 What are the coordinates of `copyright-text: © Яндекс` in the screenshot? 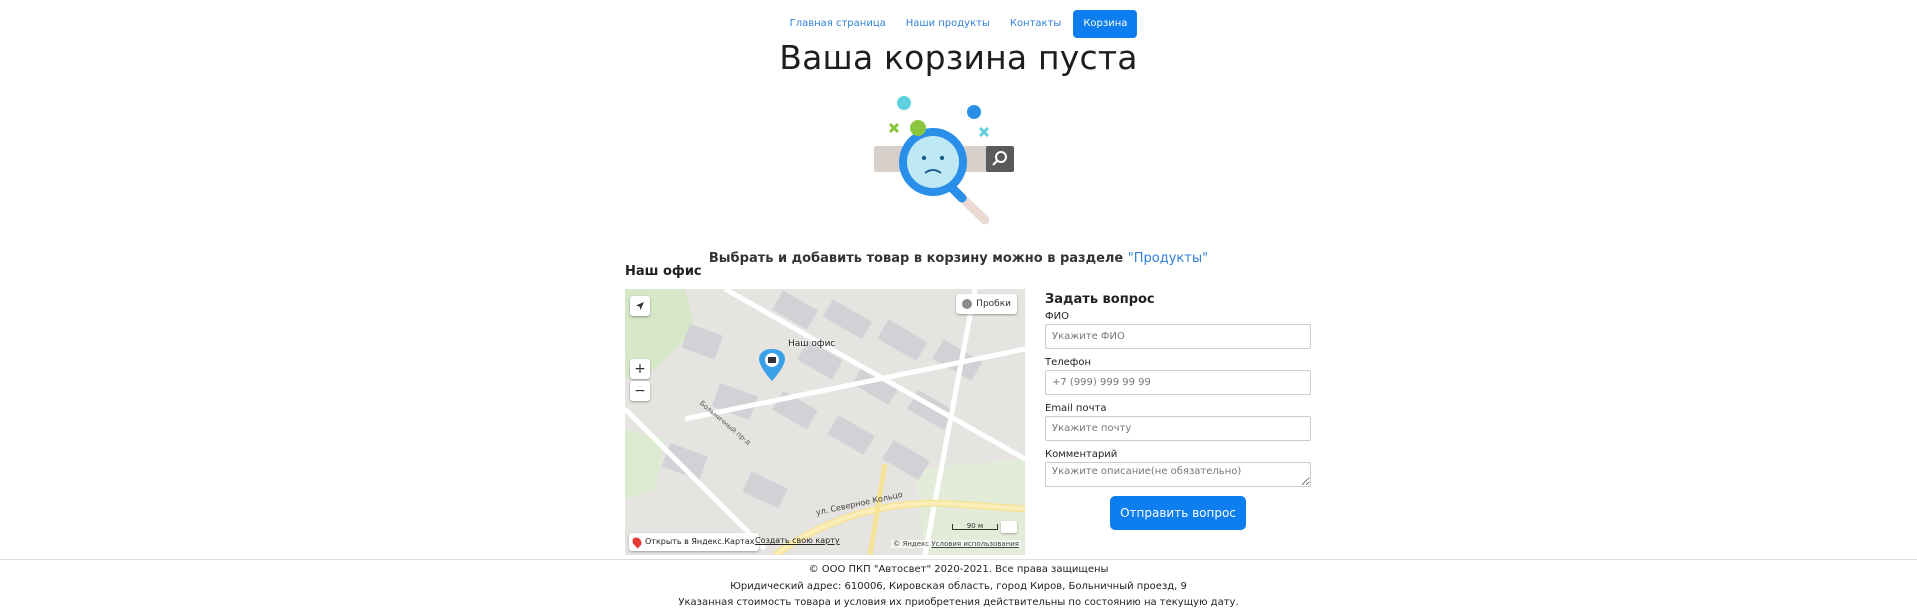 It's located at (912, 544).